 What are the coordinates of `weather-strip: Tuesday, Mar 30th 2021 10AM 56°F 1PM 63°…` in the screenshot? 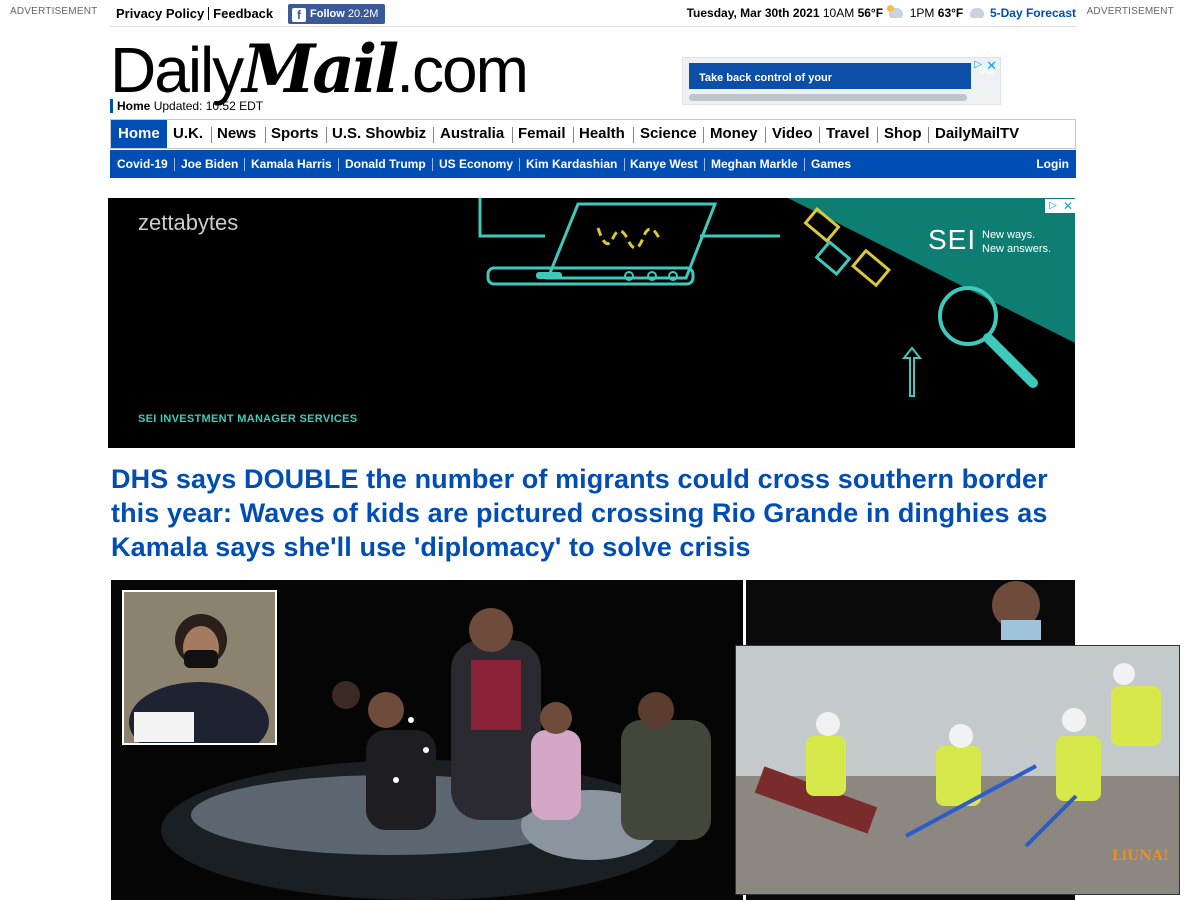 It's located at (881, 12).